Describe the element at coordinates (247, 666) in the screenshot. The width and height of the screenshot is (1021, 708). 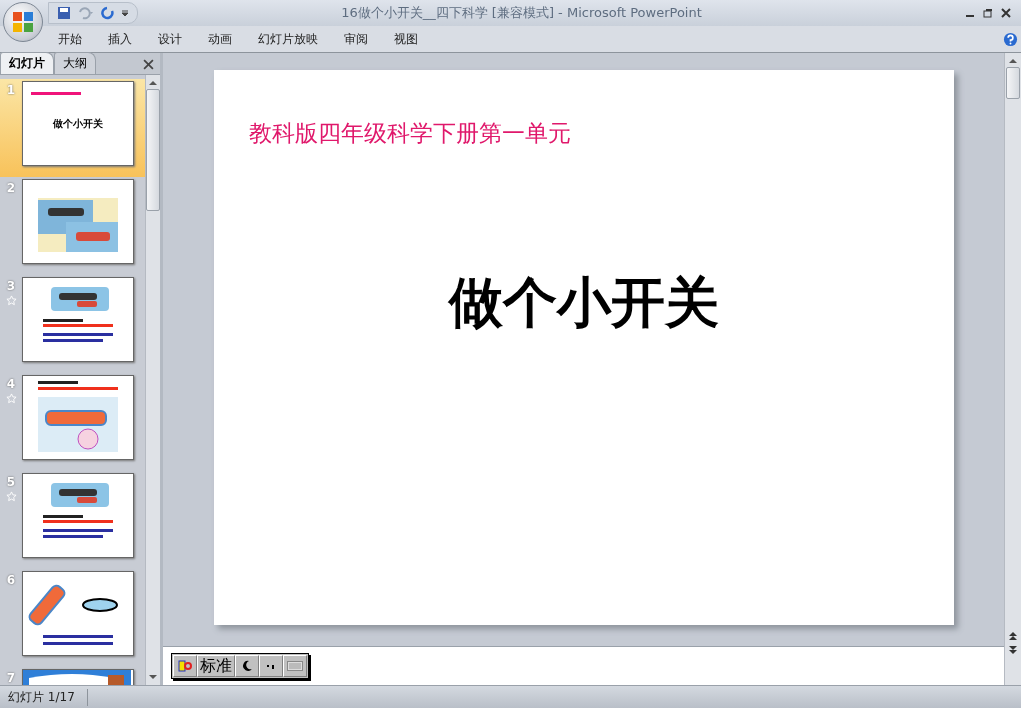
I see `moon-icon` at that location.